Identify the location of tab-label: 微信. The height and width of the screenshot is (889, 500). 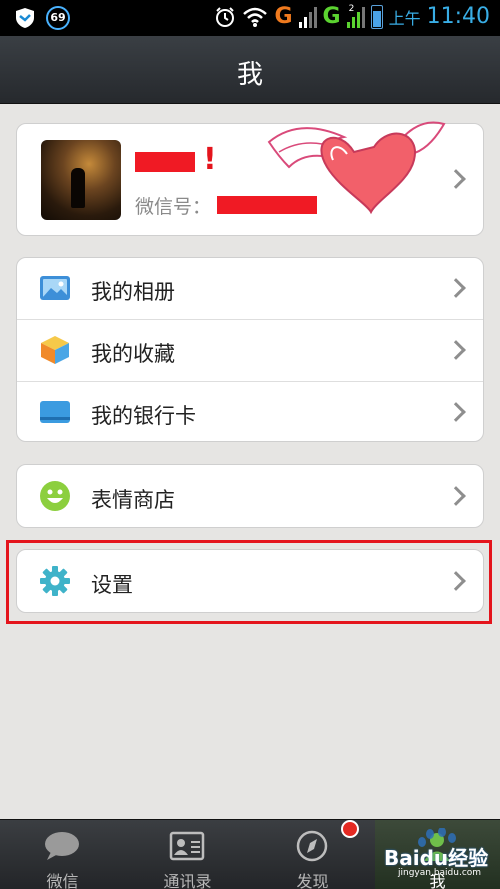
(62, 880).